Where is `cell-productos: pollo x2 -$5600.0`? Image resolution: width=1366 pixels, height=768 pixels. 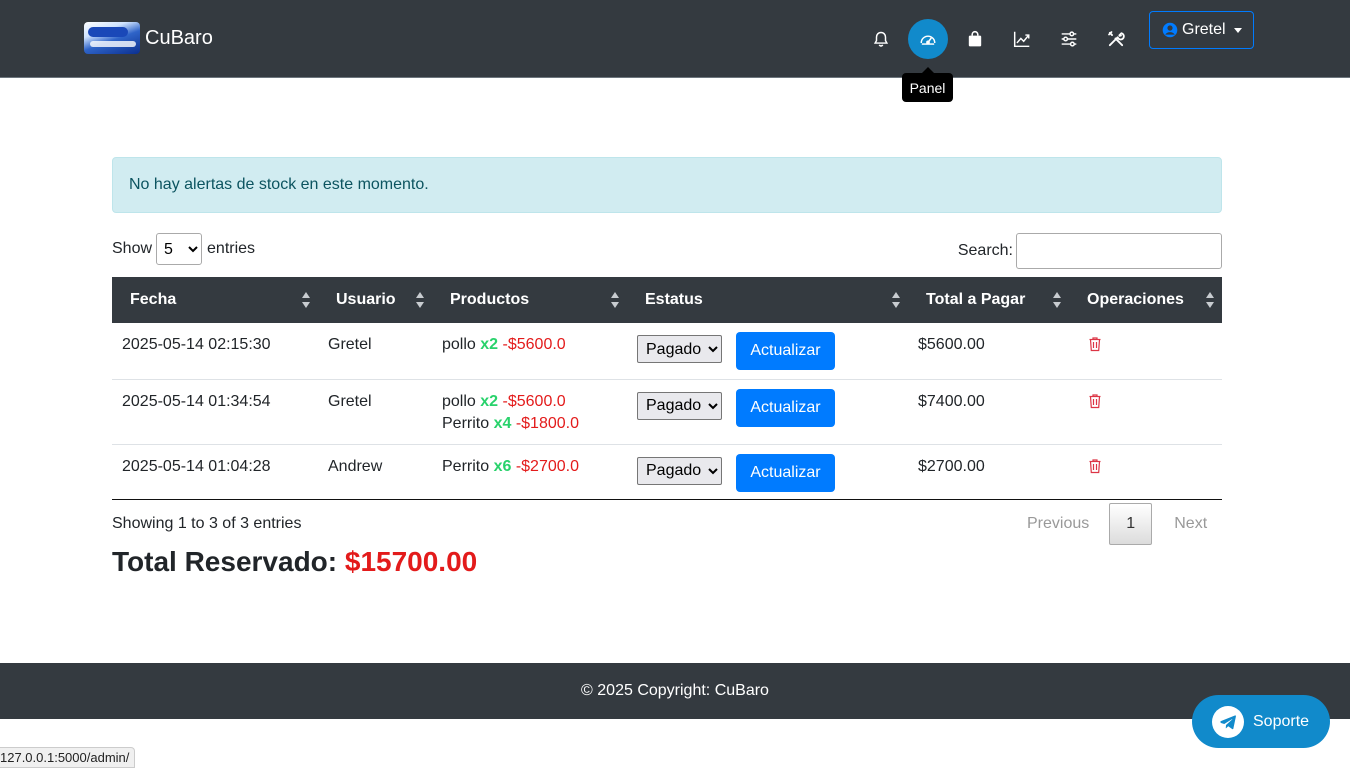 cell-productos: pollo x2 -$5600.0 is located at coordinates (529, 351).